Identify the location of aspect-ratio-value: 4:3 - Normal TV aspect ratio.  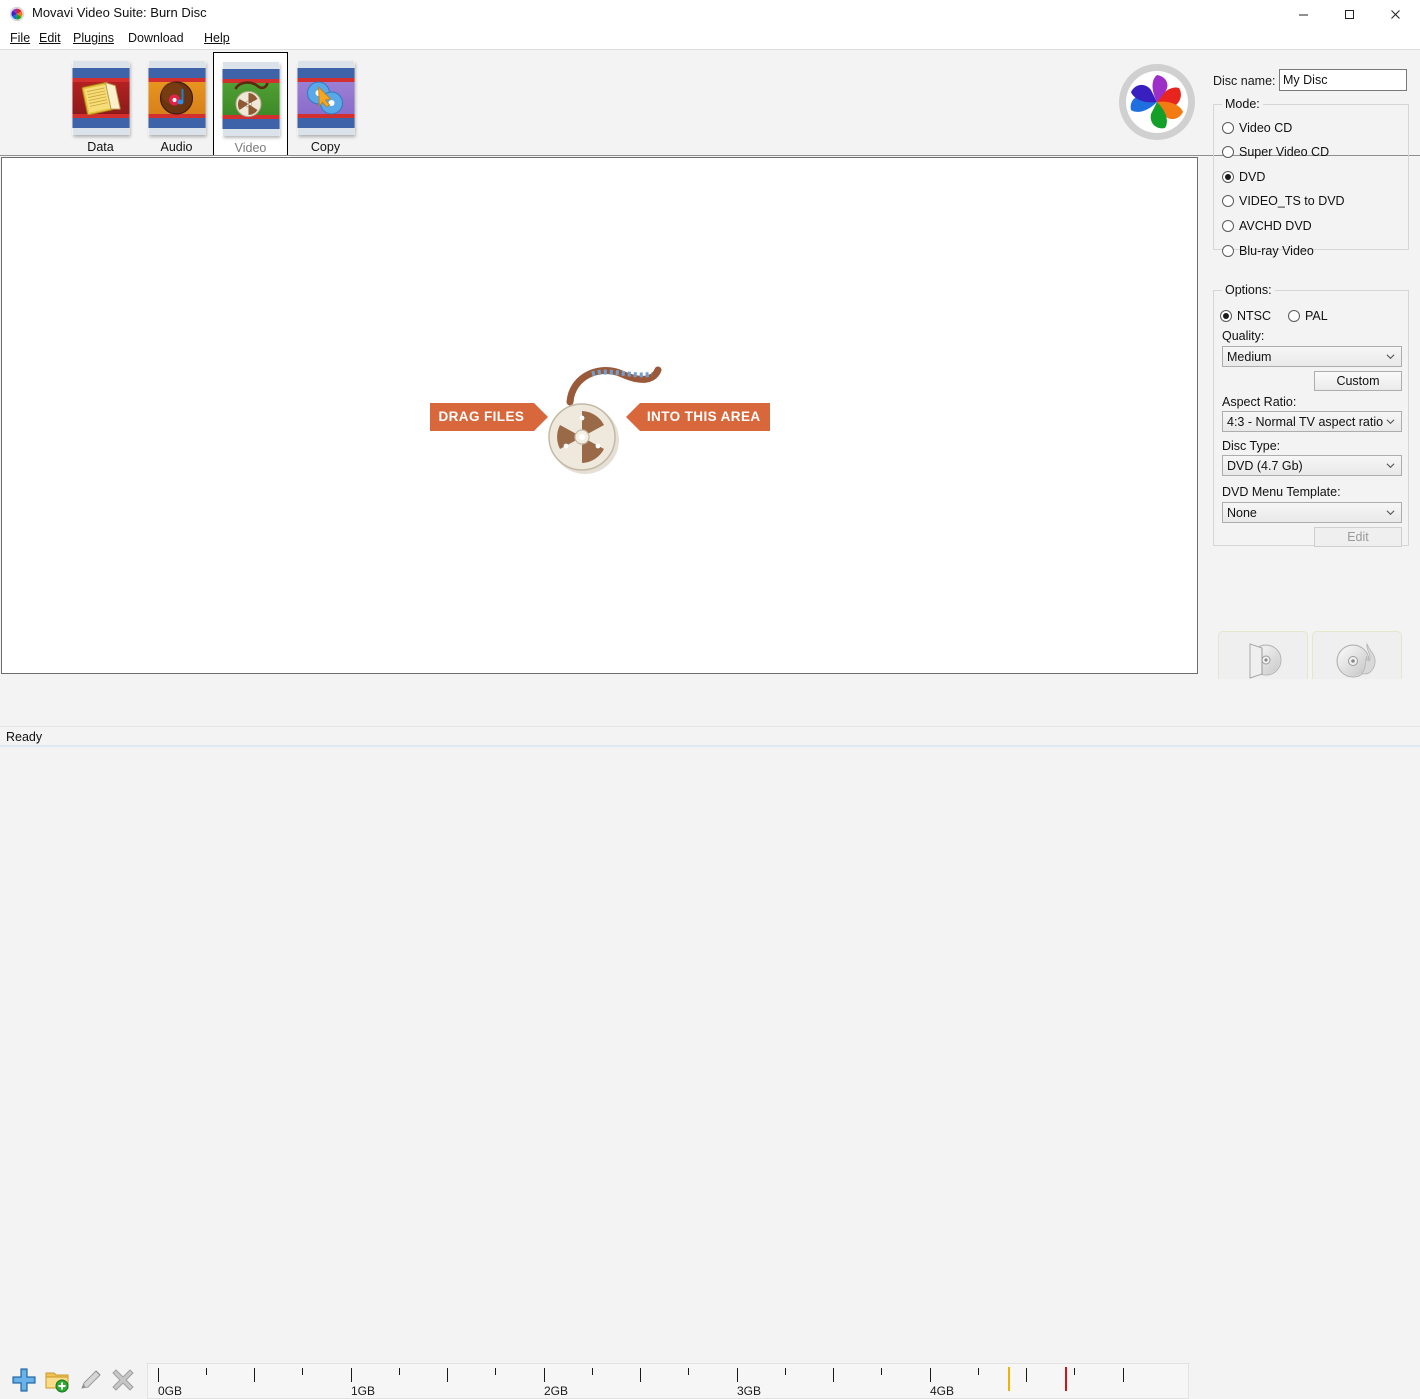
(1305, 421).